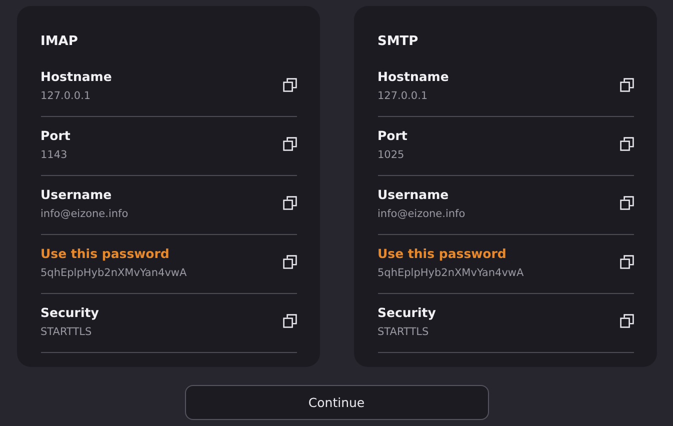  What do you see at coordinates (59, 41) in the screenshot?
I see `panel-title: IMAP` at bounding box center [59, 41].